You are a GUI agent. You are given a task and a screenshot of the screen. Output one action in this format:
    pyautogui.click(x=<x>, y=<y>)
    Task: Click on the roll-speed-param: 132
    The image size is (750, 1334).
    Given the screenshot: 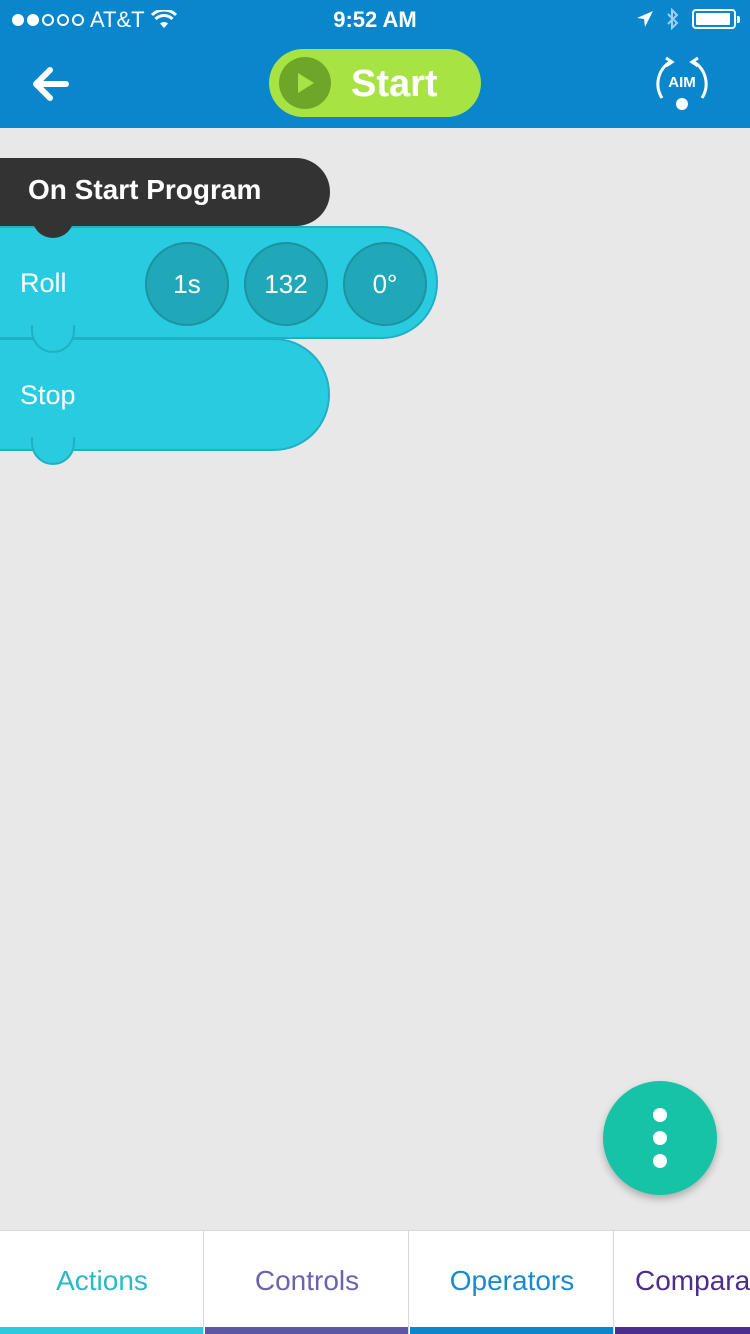 What is the action you would take?
    pyautogui.click(x=286, y=284)
    